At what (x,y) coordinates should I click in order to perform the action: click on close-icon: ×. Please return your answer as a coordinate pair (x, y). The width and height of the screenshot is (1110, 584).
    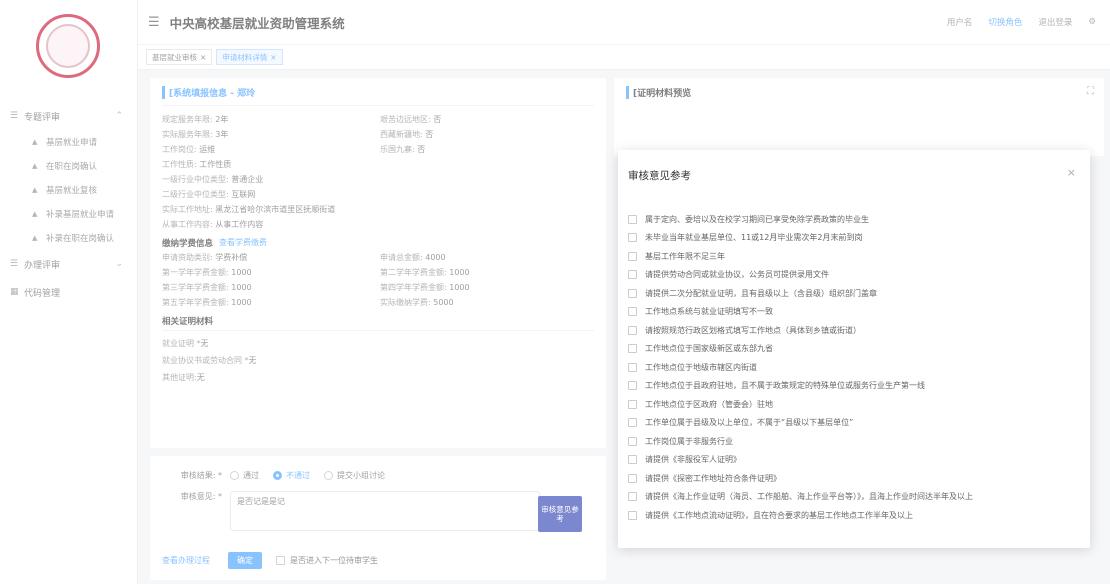
    Looking at the image, I should click on (1071, 172).